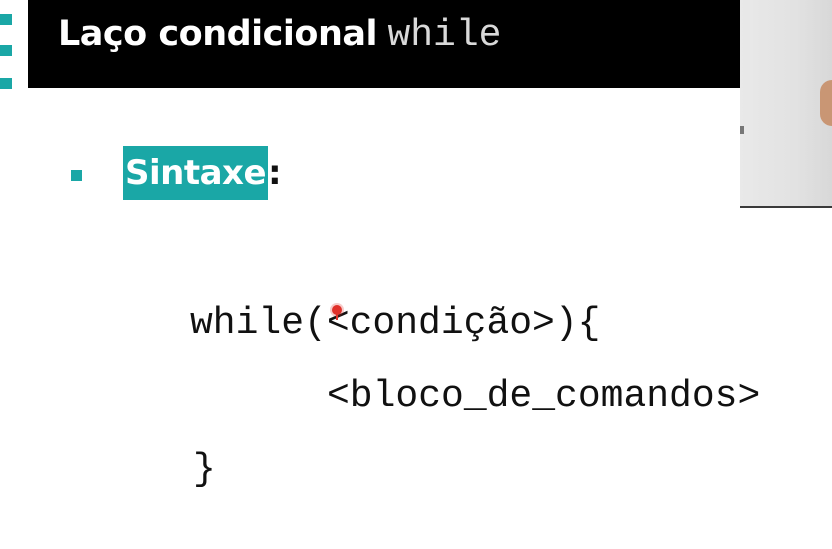  What do you see at coordinates (204, 469) in the screenshot?
I see `code-line: }` at bounding box center [204, 469].